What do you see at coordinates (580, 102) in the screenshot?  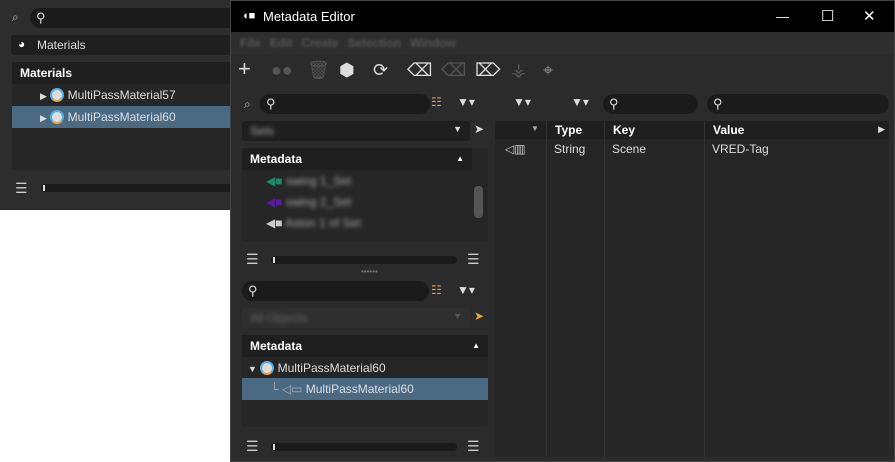 I see `key-filter-icon: ▼▾` at bounding box center [580, 102].